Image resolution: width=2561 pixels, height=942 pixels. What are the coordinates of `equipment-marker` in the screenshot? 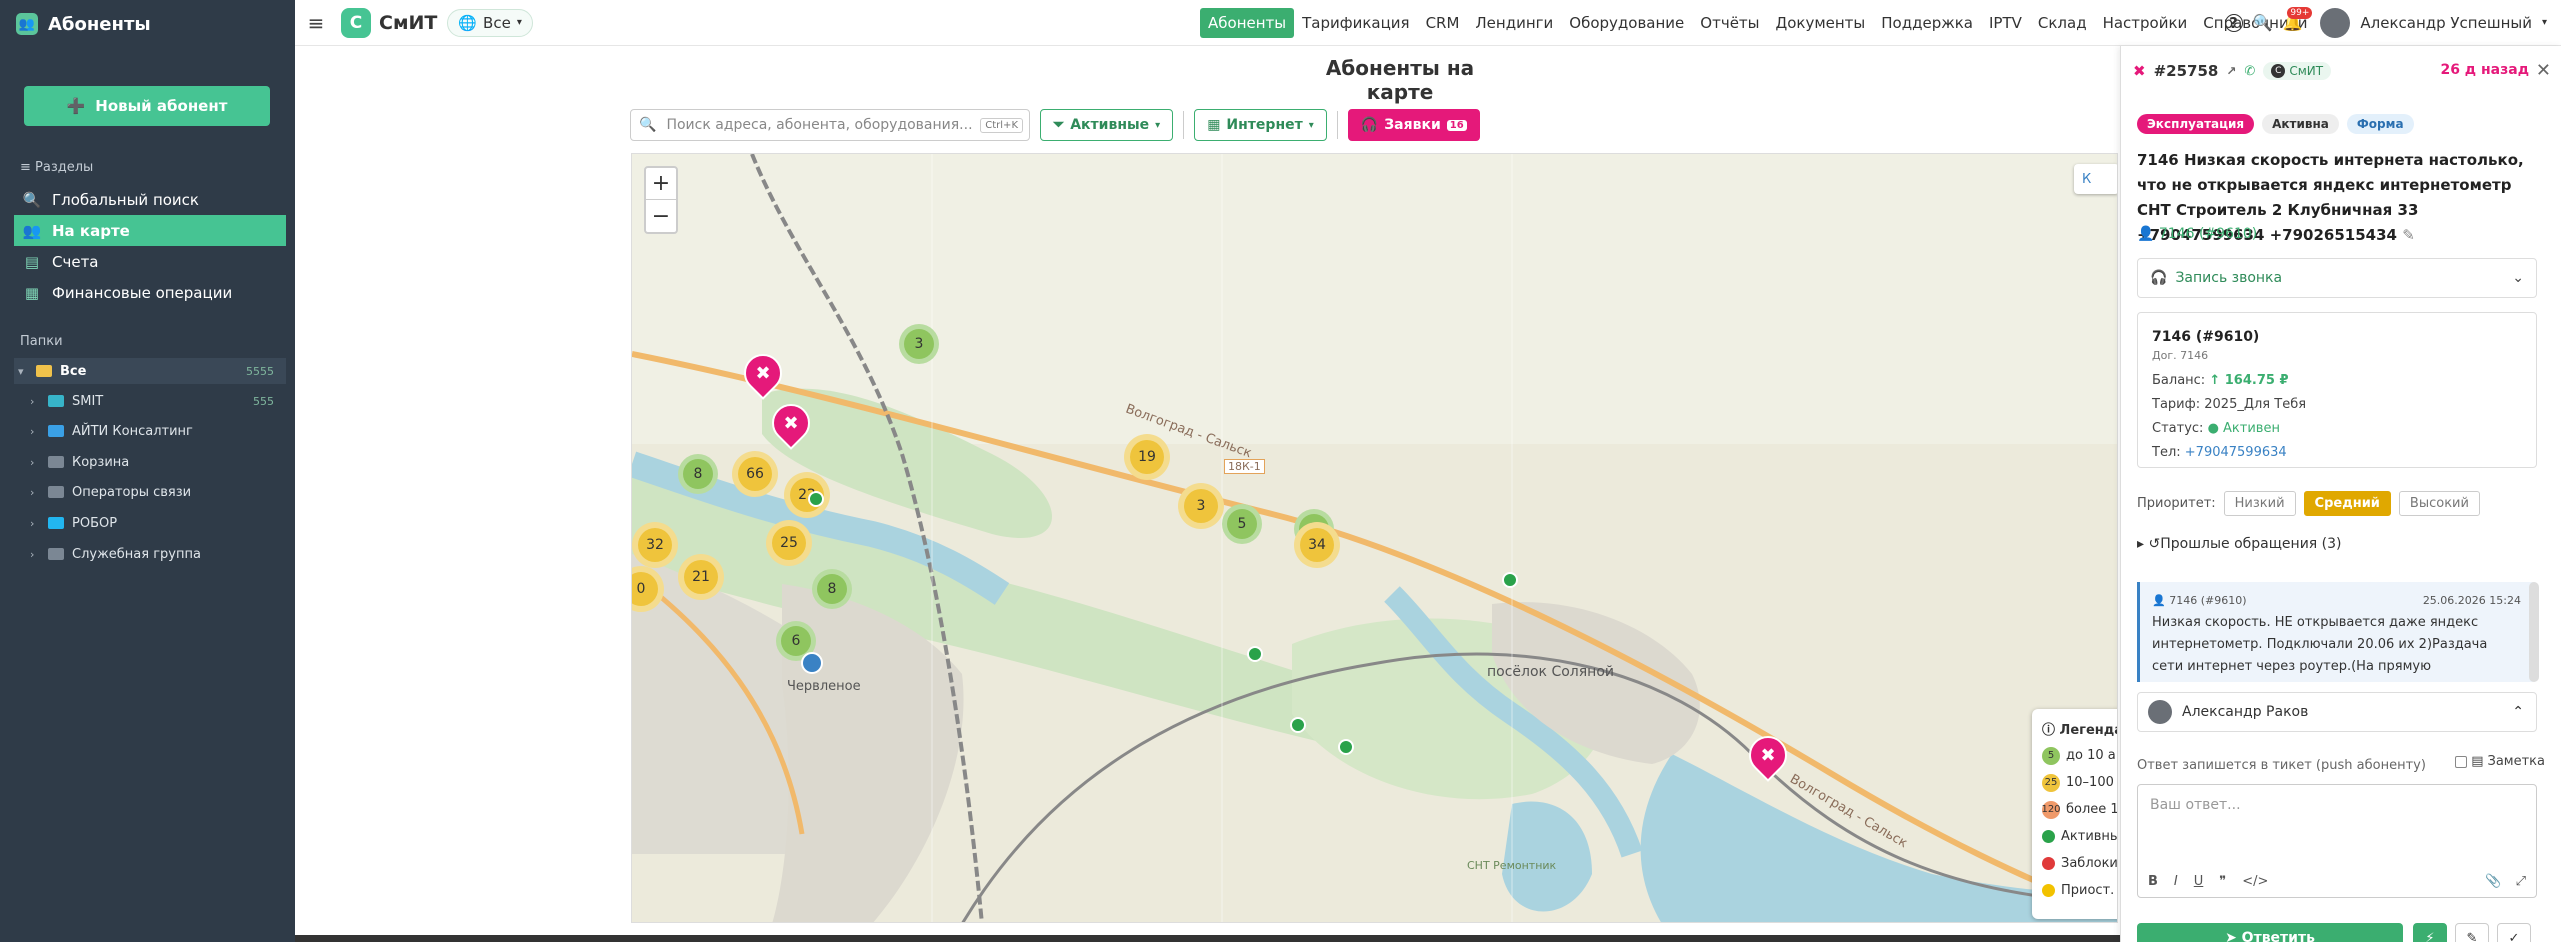 It's located at (812, 663).